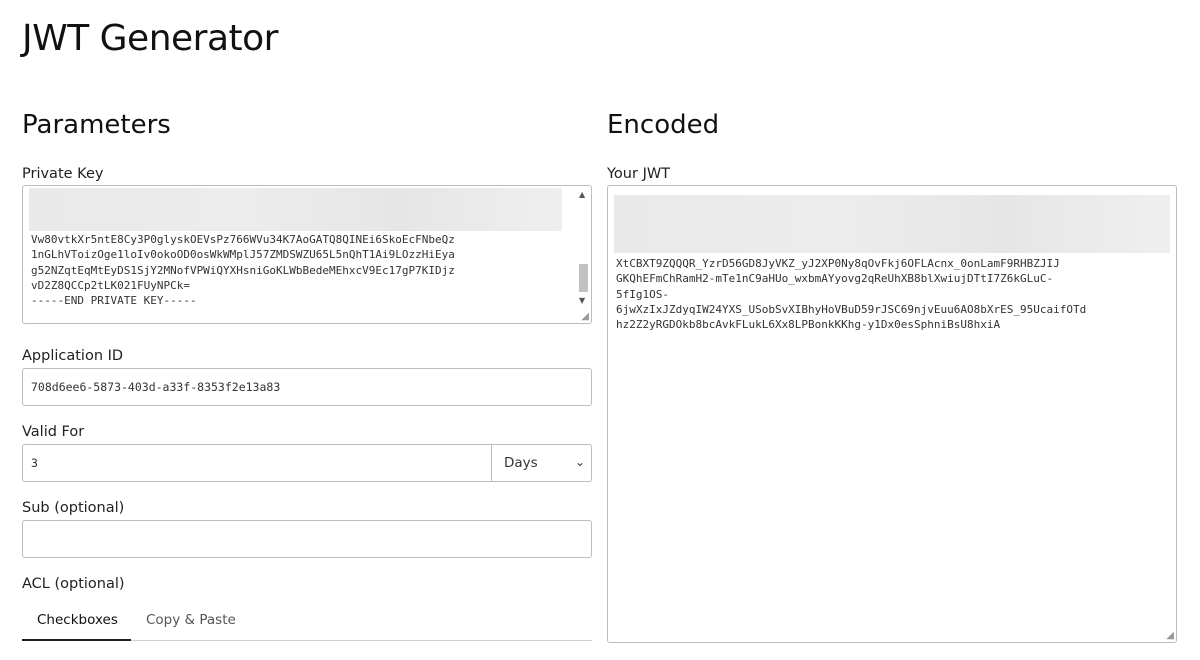 Image resolution: width=1200 pixels, height=660 pixels. I want to click on scroll-thumb, so click(583, 278).